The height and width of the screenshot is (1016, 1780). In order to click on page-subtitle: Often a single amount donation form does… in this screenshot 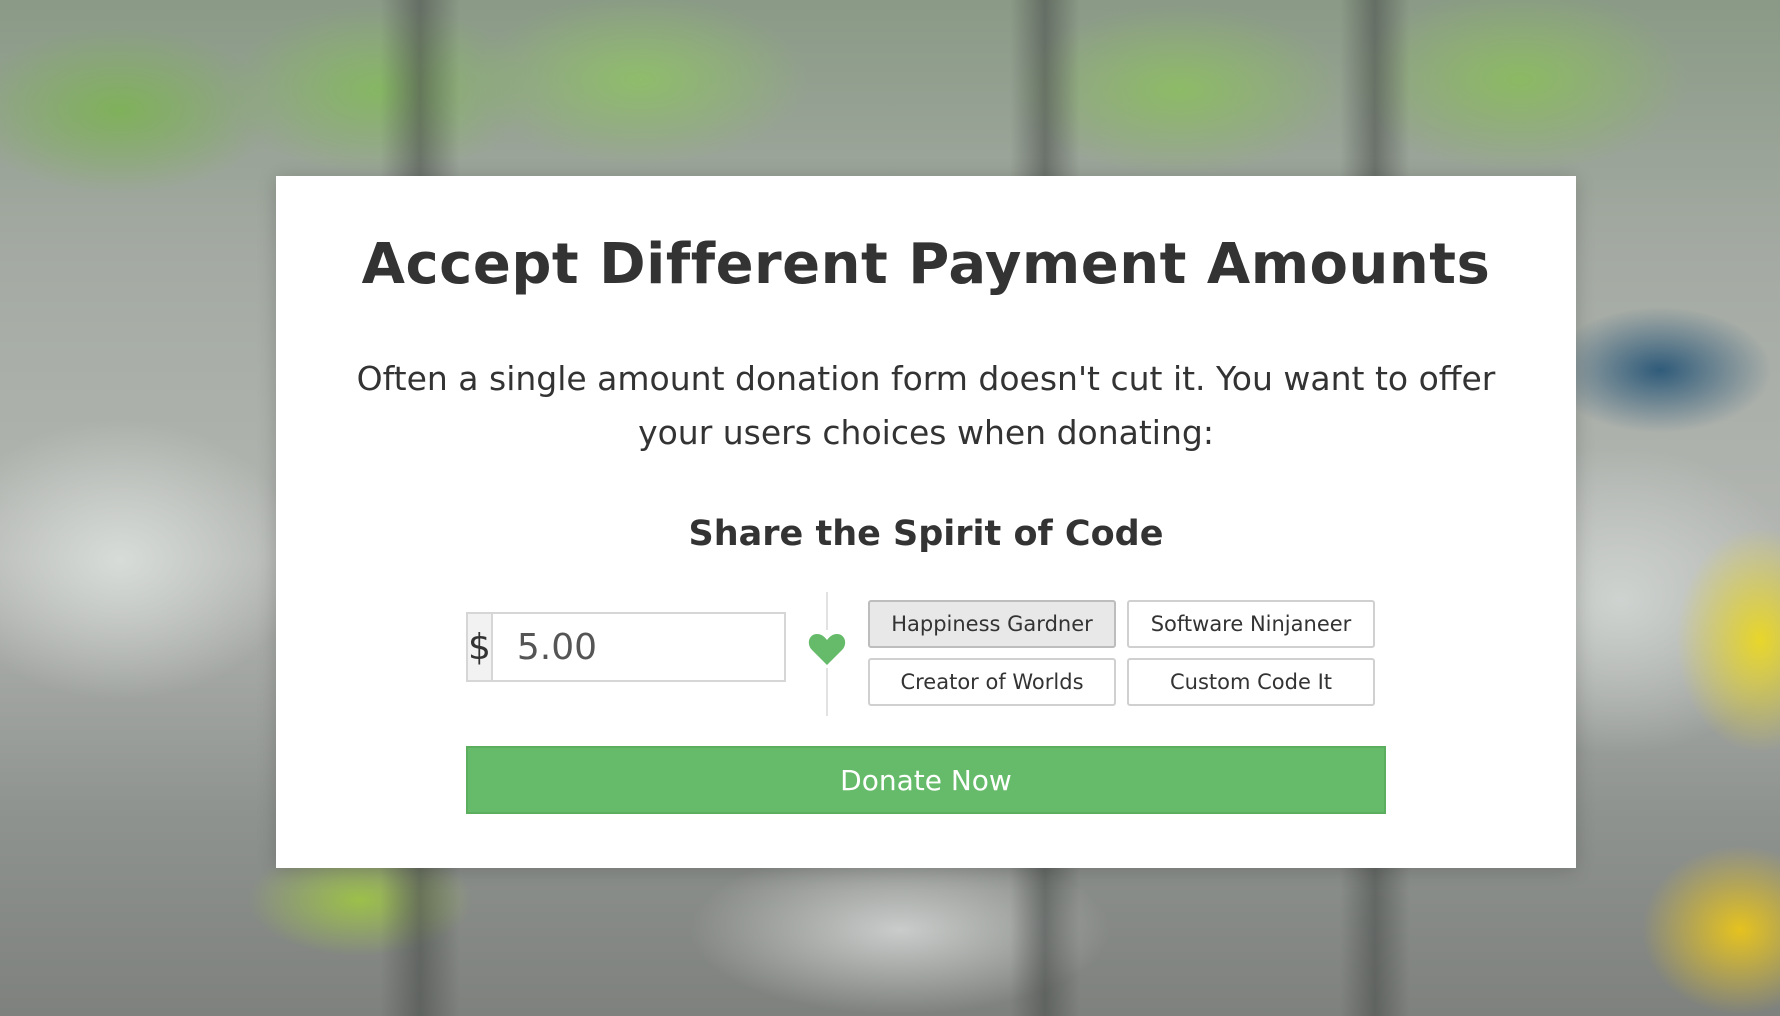, I will do `click(926, 405)`.